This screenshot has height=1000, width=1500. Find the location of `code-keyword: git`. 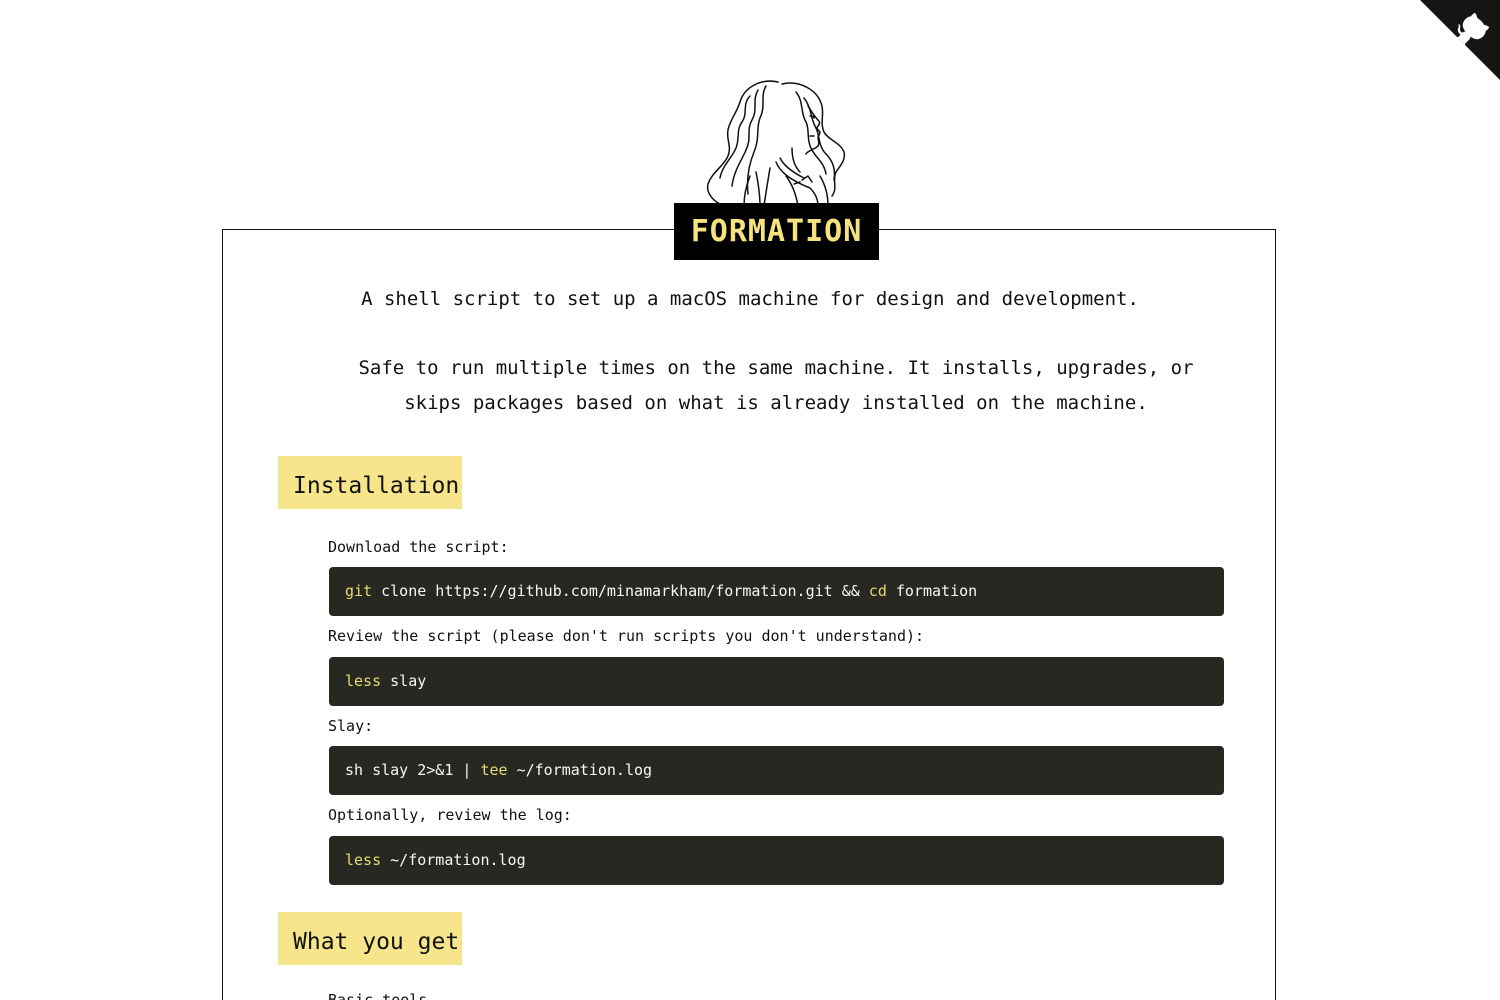

code-keyword: git is located at coordinates (359, 591).